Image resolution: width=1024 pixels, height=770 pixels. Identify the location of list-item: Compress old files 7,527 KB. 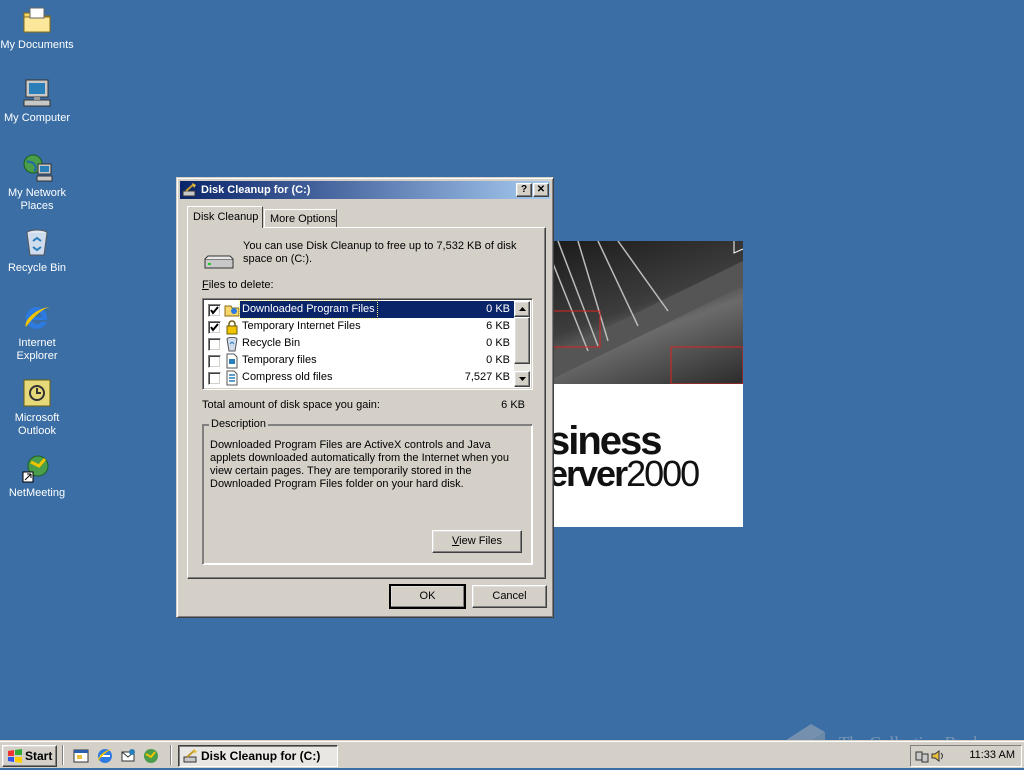
(359, 377).